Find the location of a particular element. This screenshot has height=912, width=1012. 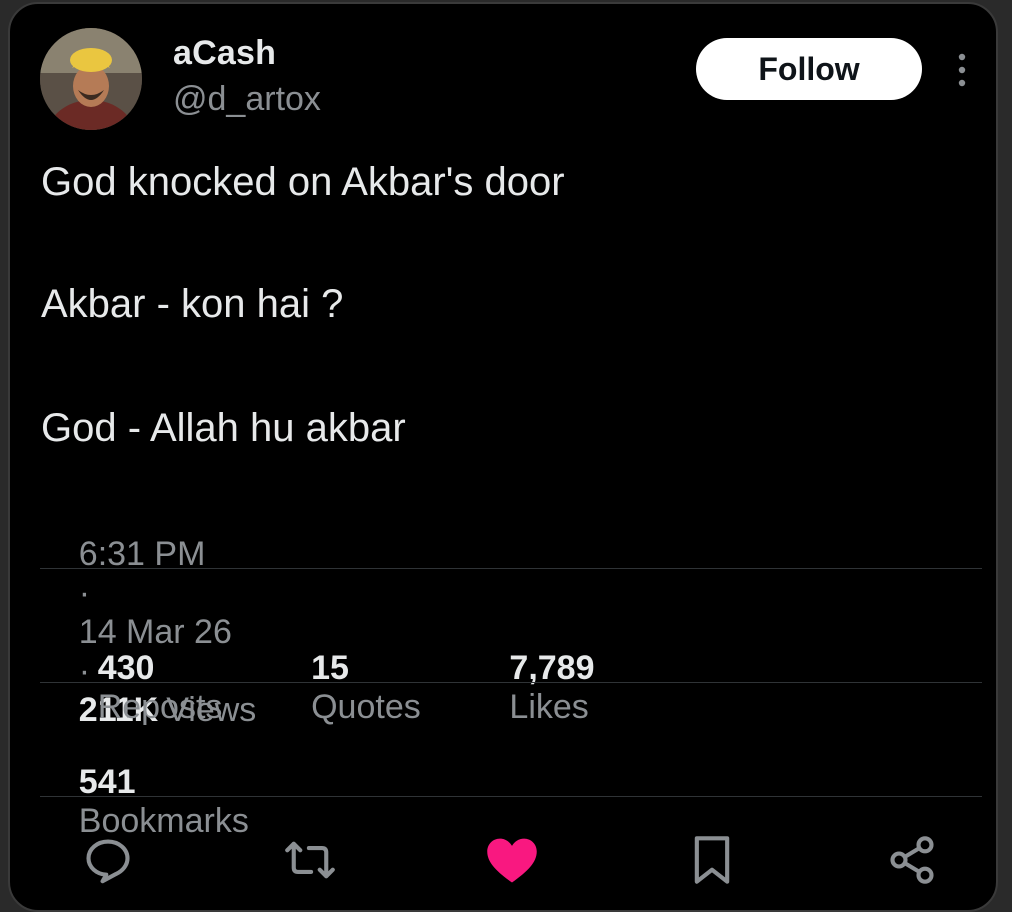

share-icon is located at coordinates (912, 860).